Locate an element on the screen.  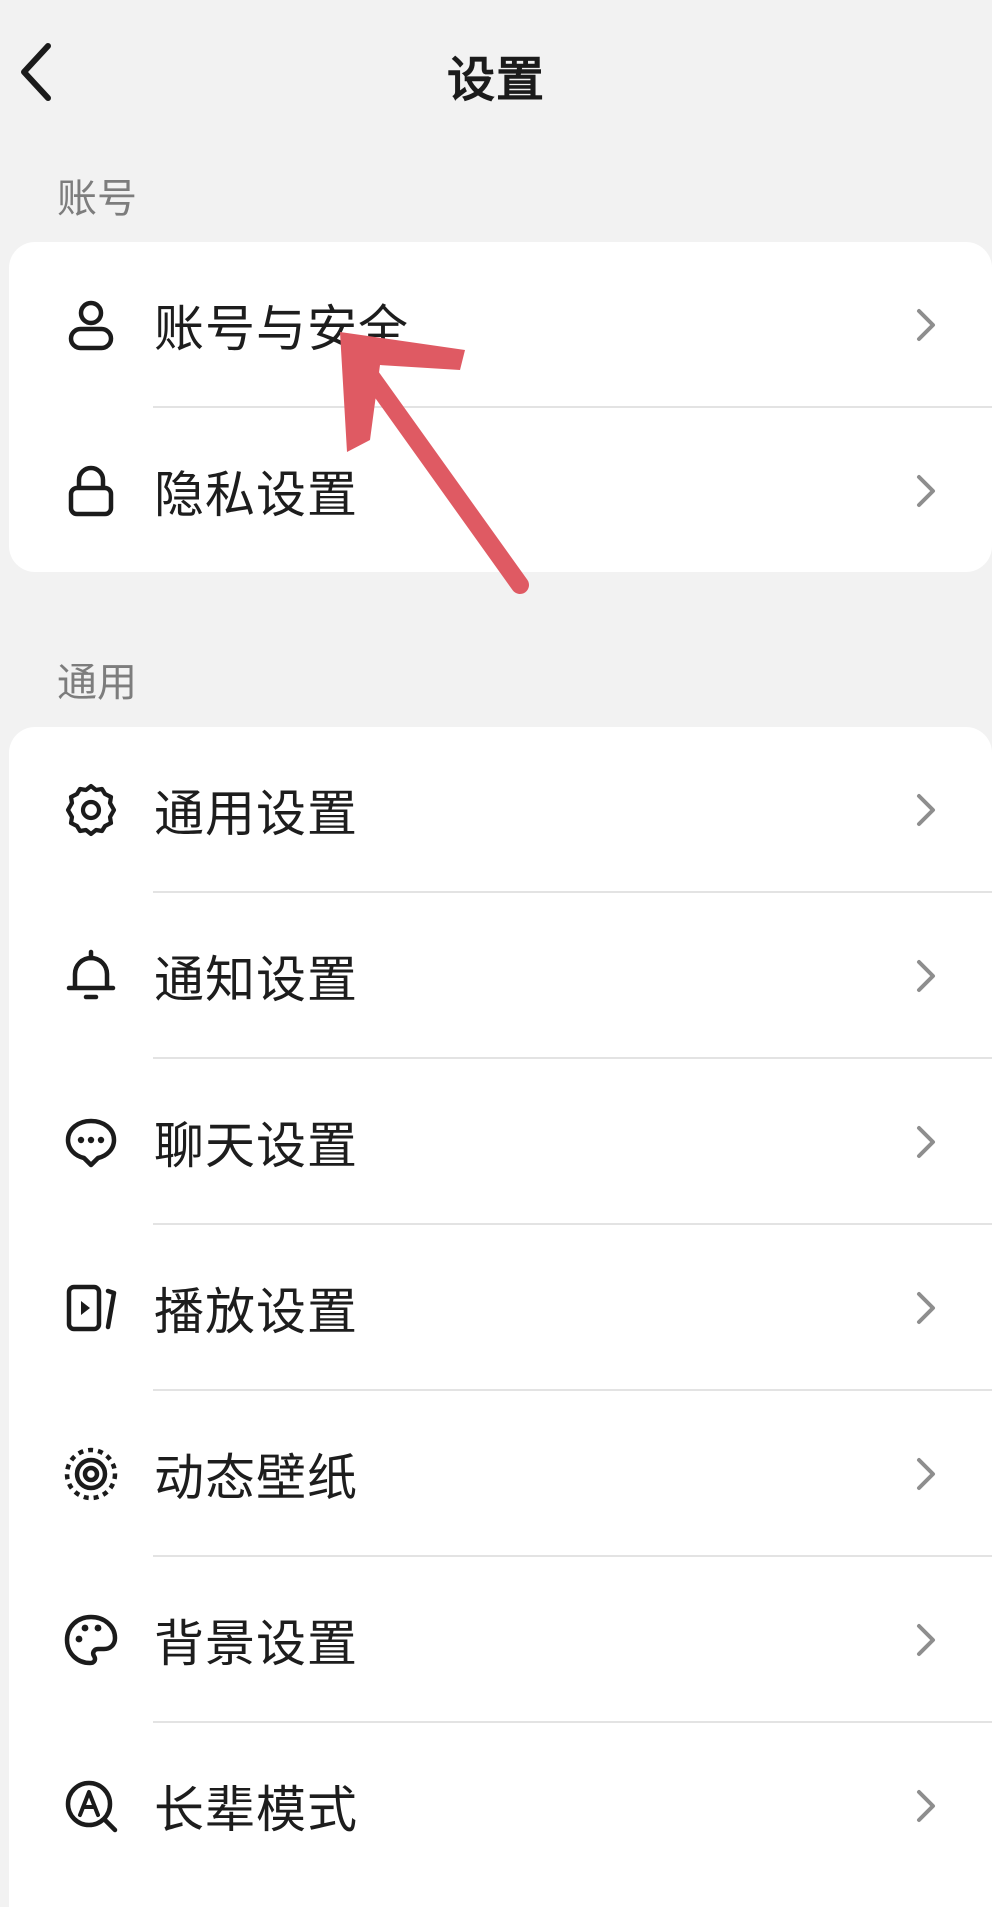
gear-icon is located at coordinates (91, 810).